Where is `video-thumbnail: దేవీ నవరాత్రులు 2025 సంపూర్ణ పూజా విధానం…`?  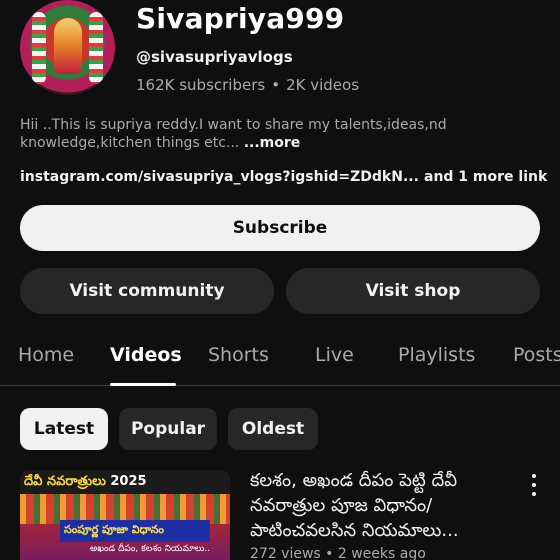
video-thumbnail: దేవీ నవరాత్రులు 2025 సంపూర్ణ పూజా విధానం… is located at coordinates (125, 515).